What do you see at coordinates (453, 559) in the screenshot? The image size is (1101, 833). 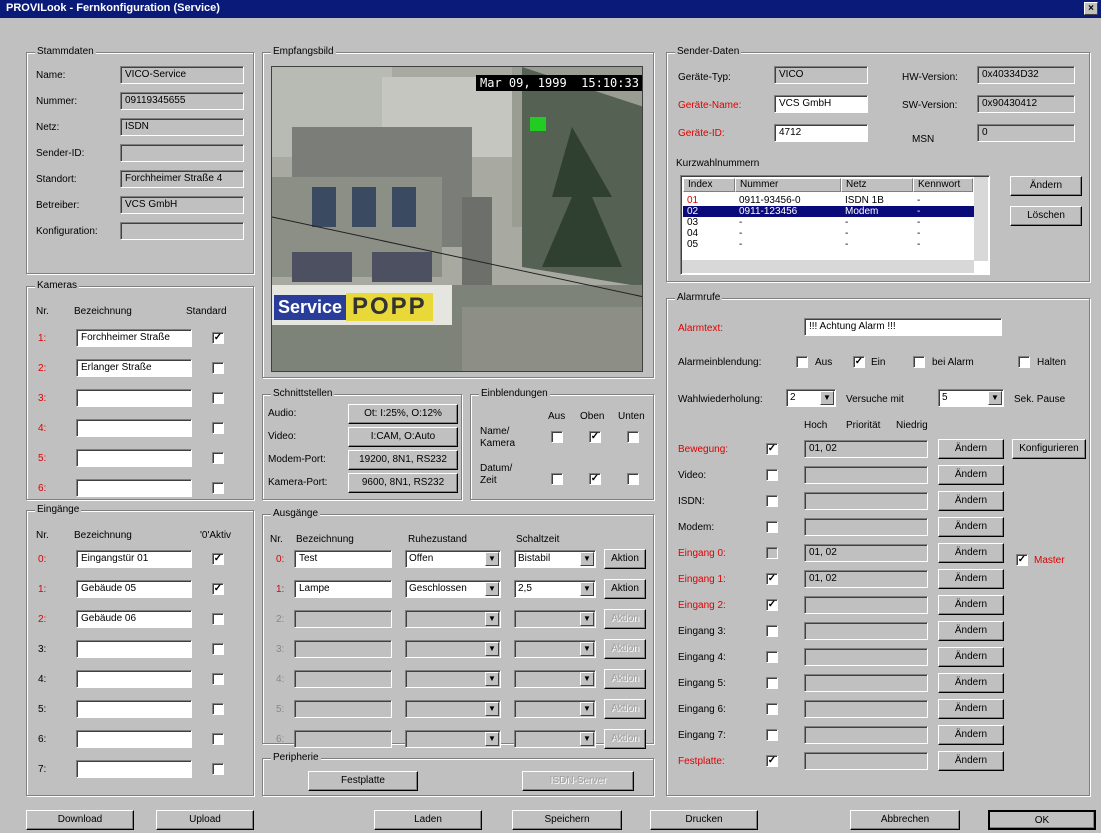 I see `ausgang-ruhe-select: Offen ▼` at bounding box center [453, 559].